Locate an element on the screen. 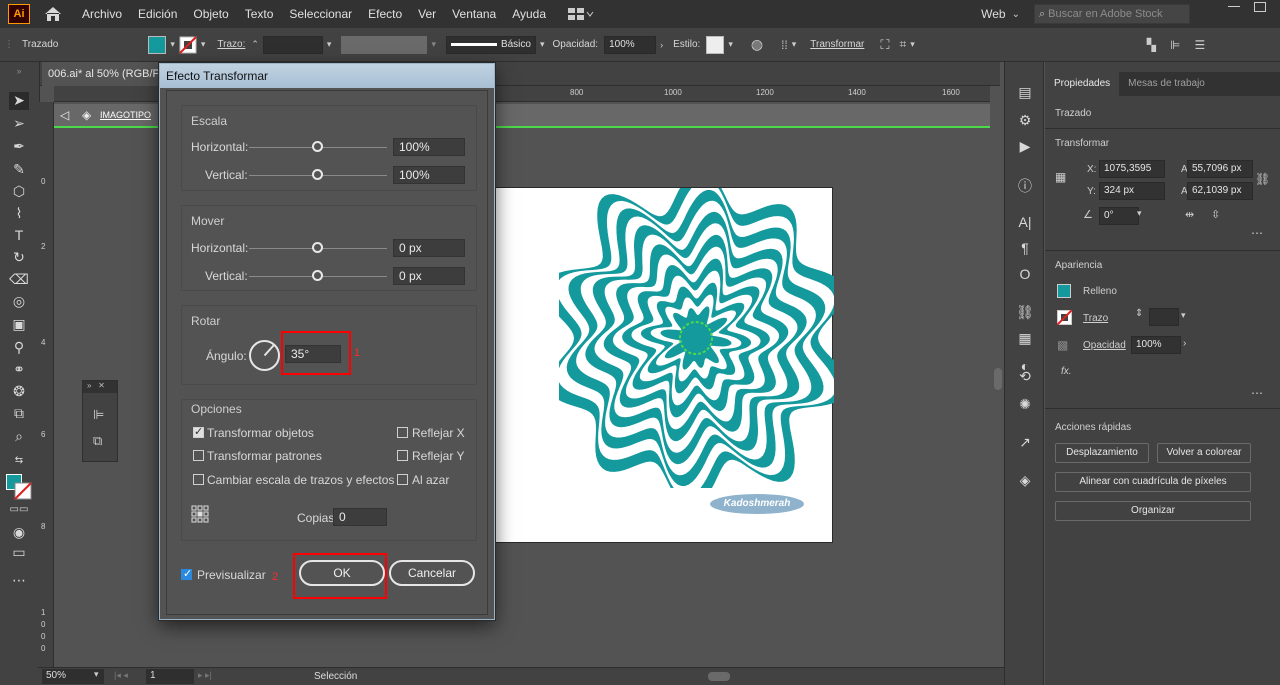  opacity-label: Opacidad is located at coordinates (1104, 345).